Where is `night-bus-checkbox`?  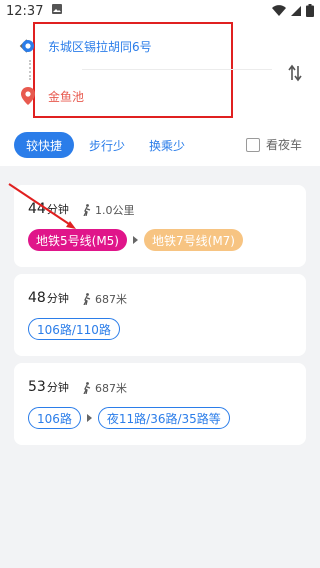
night-bus-checkbox is located at coordinates (253, 144).